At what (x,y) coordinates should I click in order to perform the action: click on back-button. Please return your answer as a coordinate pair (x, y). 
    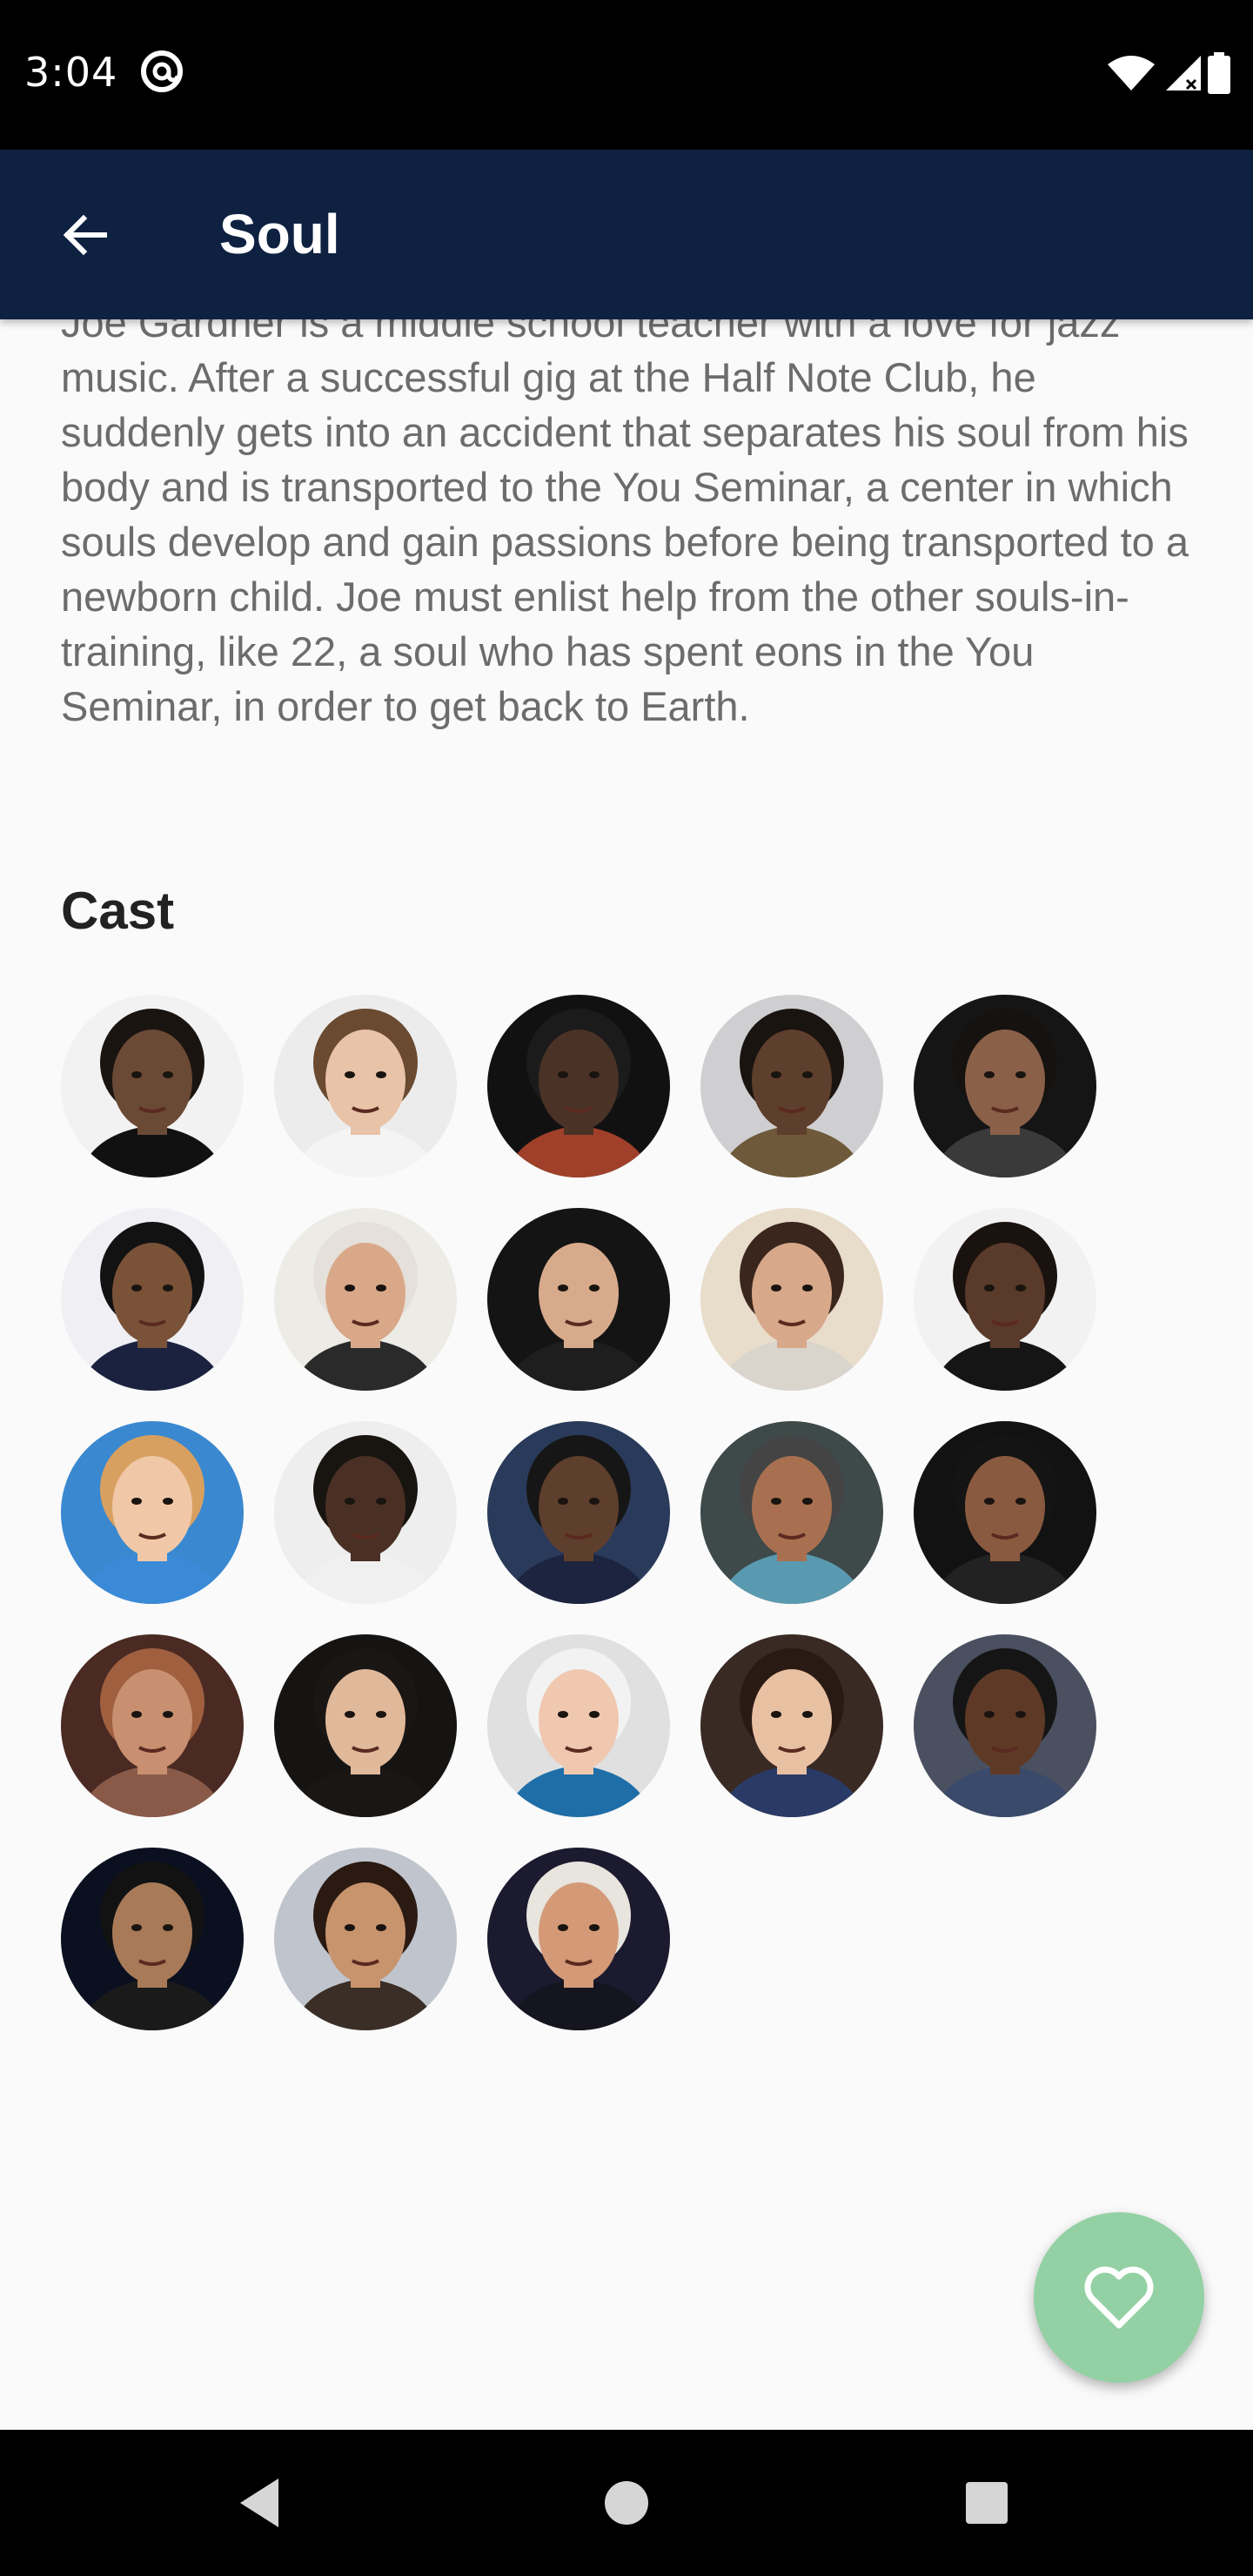
    Looking at the image, I should click on (85, 235).